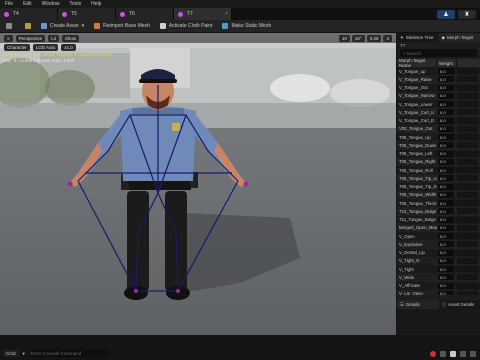 This screenshot has width=480, height=360. What do you see at coordinates (75, 4) in the screenshot?
I see `menu-tools: Tools` at bounding box center [75, 4].